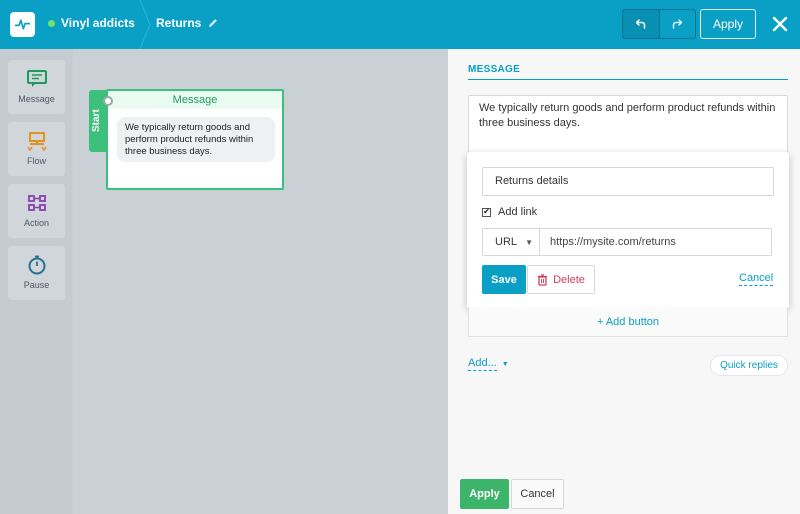 The height and width of the screenshot is (514, 800). Describe the element at coordinates (506, 242) in the screenshot. I see `link-type-value: URL` at that location.